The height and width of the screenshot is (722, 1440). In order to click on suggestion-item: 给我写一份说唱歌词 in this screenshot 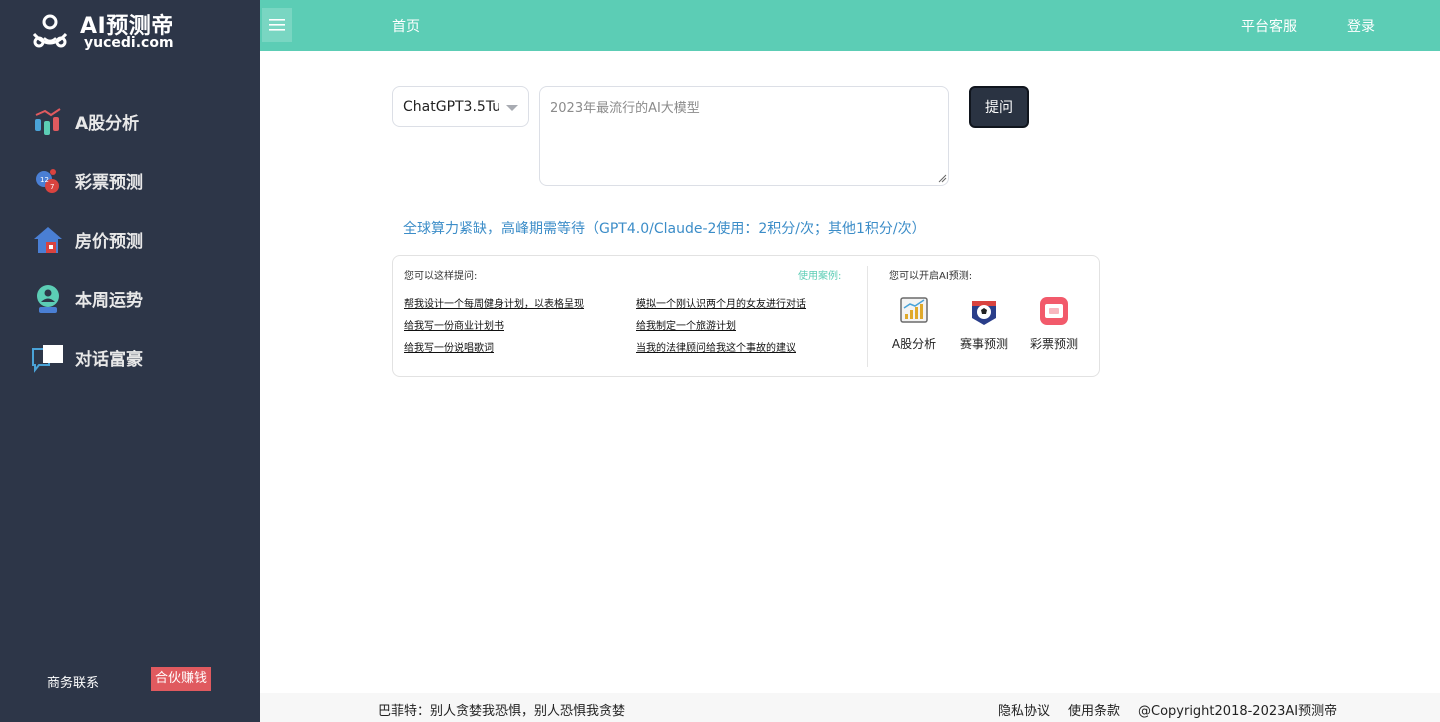, I will do `click(449, 346)`.